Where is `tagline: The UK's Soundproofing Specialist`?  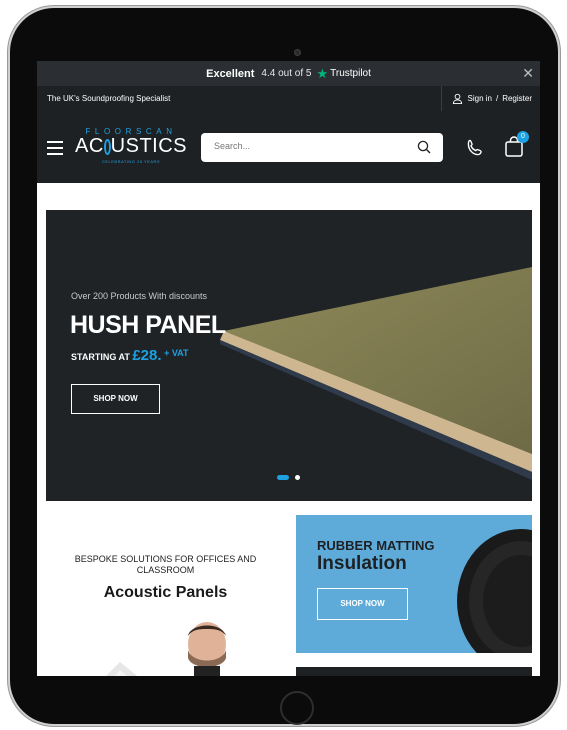
tagline: The UK's Soundproofing Specialist is located at coordinates (109, 98).